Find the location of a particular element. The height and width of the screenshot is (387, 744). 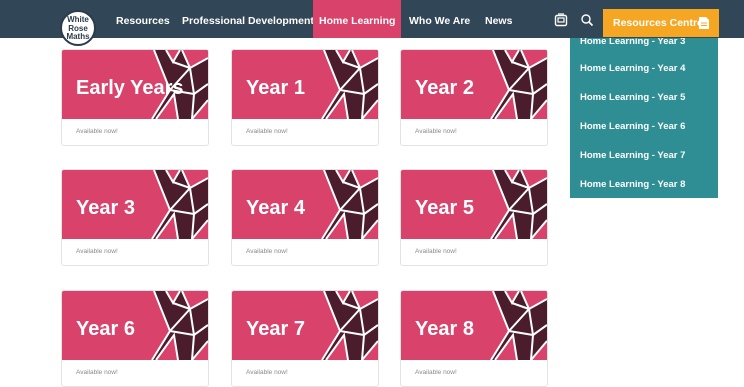

nav-item-who-we-are: Who We Are is located at coordinates (439, 19).